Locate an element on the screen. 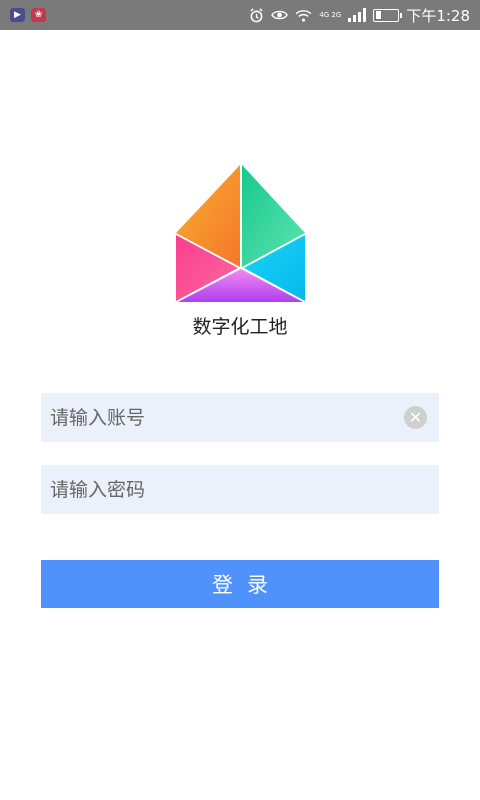 The width and height of the screenshot is (480, 800). password-field is located at coordinates (240, 489).